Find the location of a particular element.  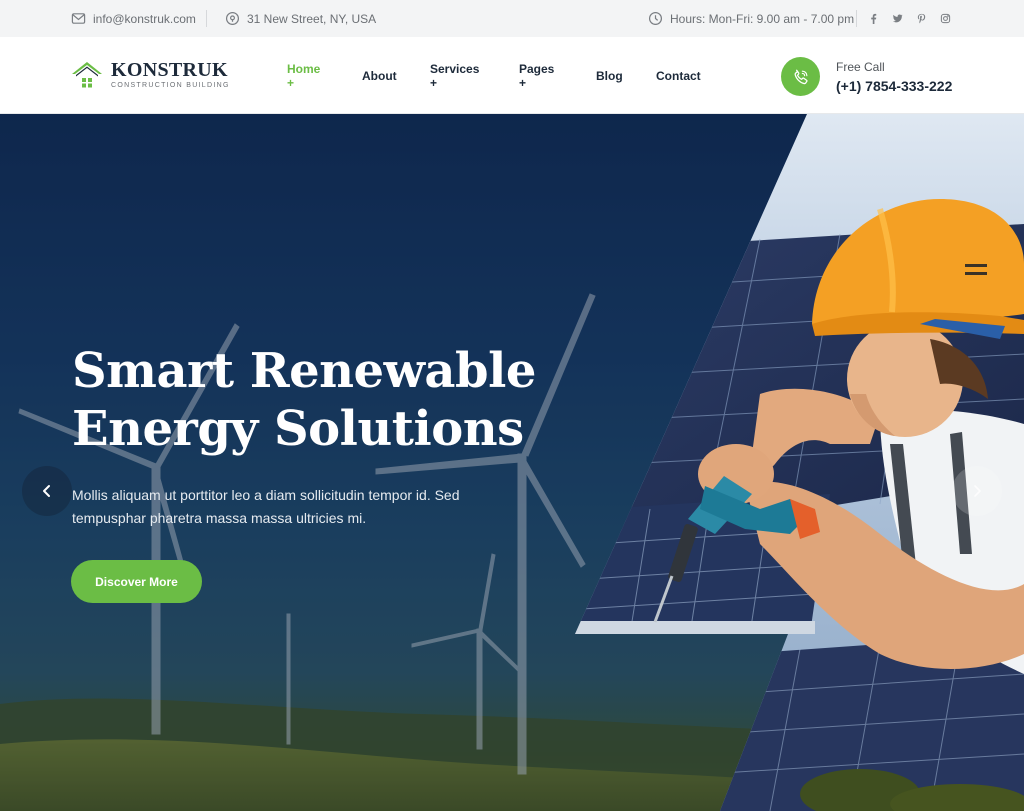

call-number: (+1) 7854-333-222 is located at coordinates (894, 86).